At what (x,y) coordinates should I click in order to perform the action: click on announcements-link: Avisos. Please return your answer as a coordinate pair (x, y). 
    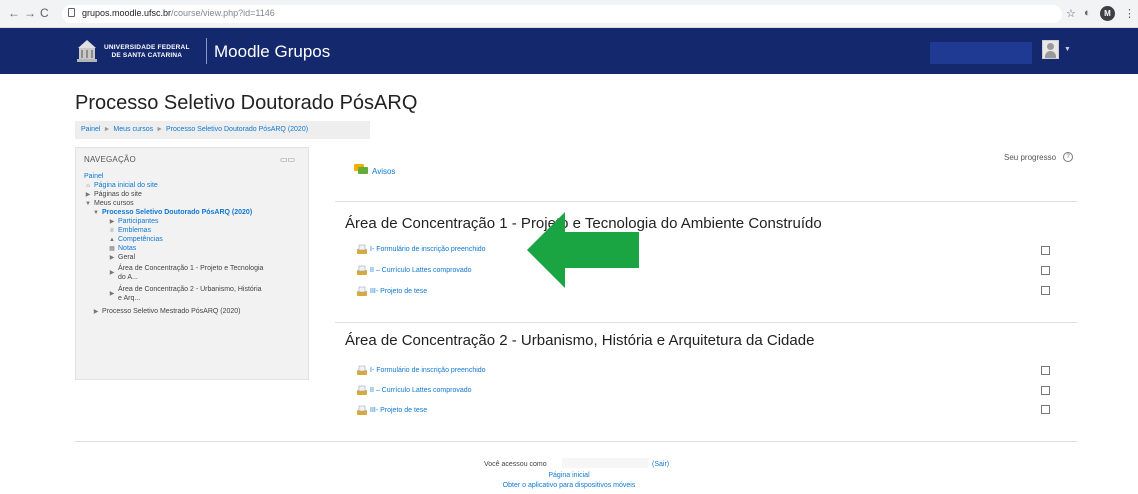
    Looking at the image, I should click on (383, 171).